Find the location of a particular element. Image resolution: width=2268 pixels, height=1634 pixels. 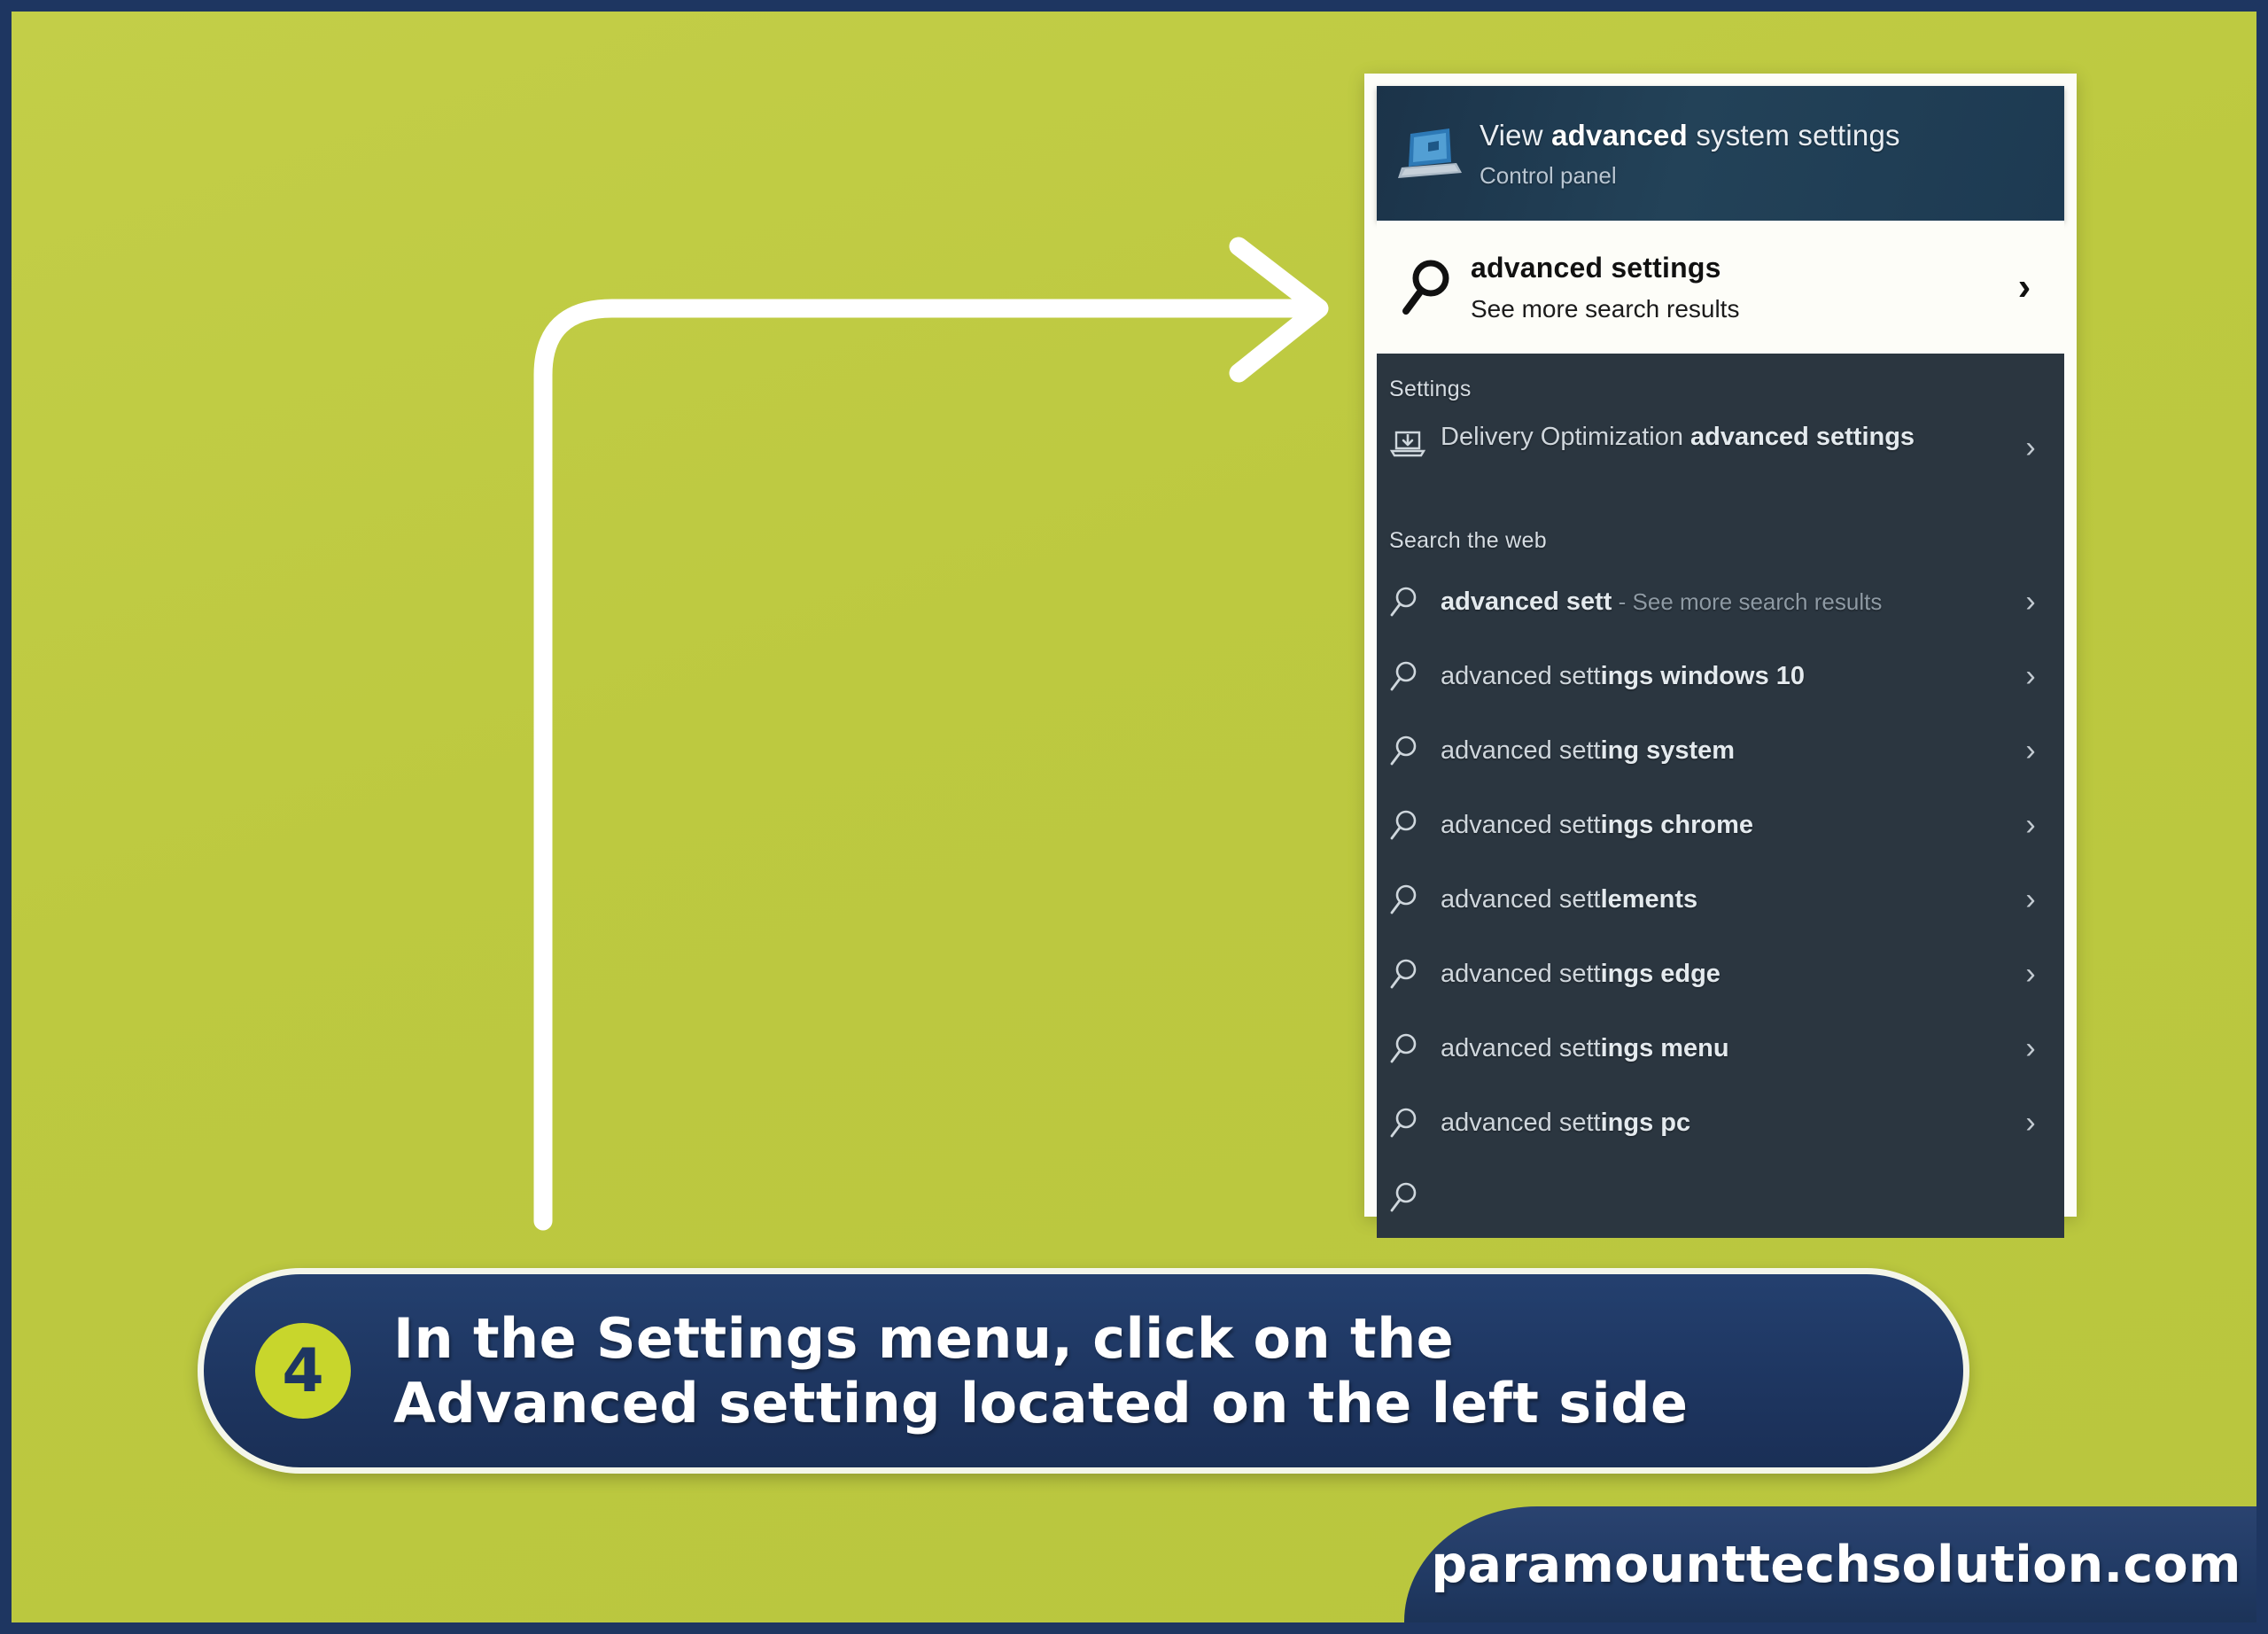

result-label: advanced settings windows 10 is located at coordinates (1727, 676).